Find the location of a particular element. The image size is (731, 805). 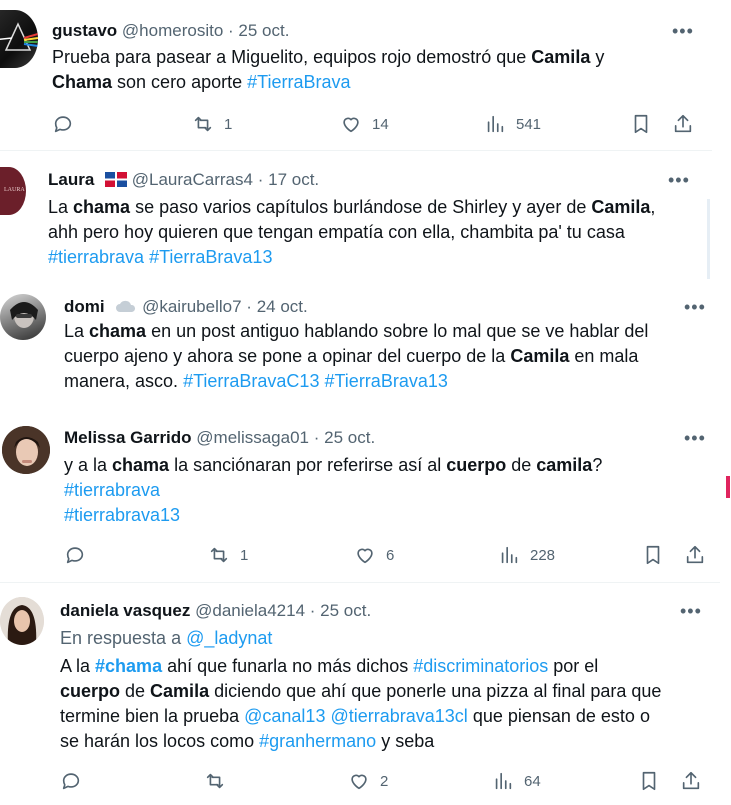

reply-context: En respuesta a @_ladynat is located at coordinates (166, 638).